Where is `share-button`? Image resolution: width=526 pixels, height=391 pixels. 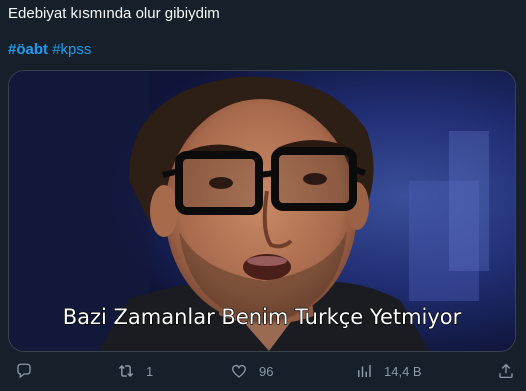 share-button is located at coordinates (506, 371).